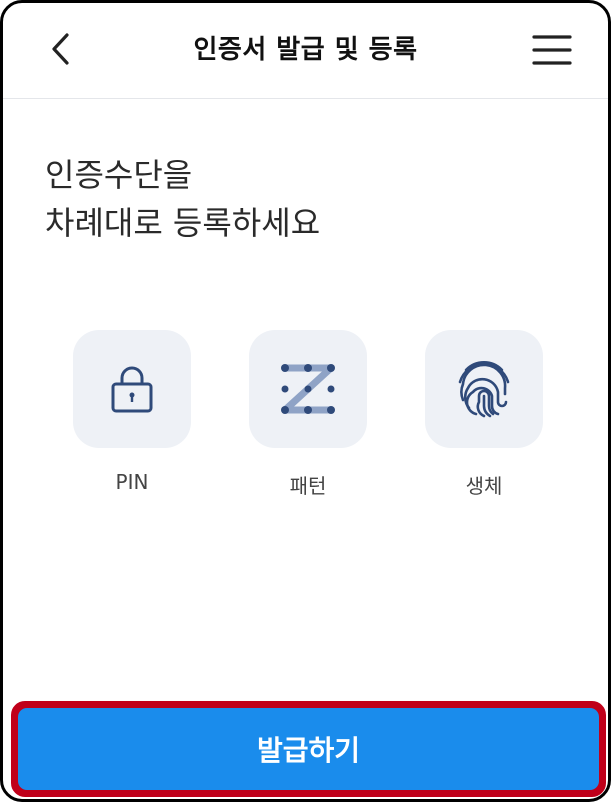  Describe the element at coordinates (484, 486) in the screenshot. I see `biometric-label: 생체` at that location.